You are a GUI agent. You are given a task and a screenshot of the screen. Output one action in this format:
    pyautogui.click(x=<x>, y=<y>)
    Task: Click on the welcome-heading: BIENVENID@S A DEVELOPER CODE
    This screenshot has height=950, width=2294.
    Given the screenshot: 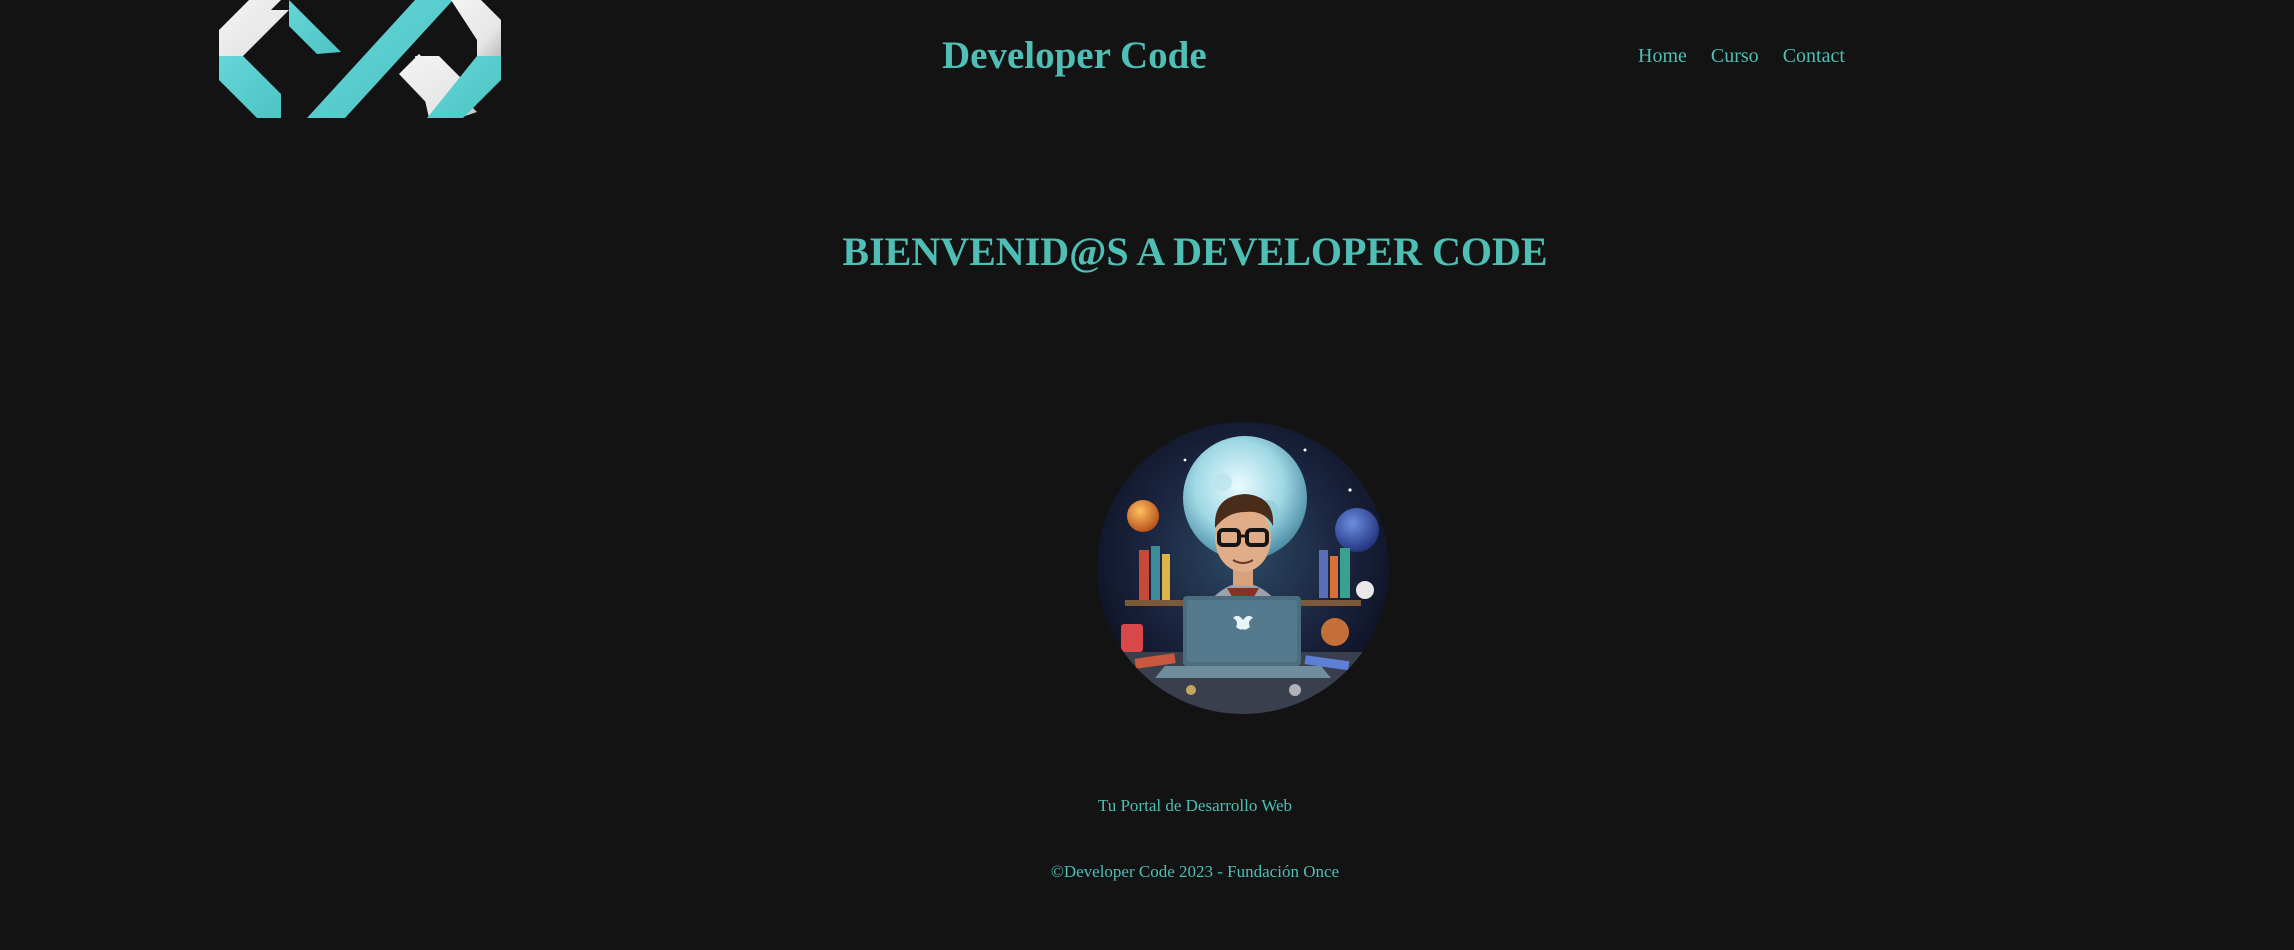 What is the action you would take?
    pyautogui.click(x=1195, y=251)
    